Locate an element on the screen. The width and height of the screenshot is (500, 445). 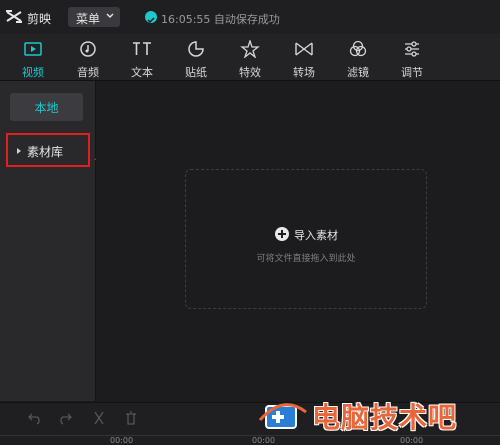
tab-transition: 转场 is located at coordinates (304, 57).